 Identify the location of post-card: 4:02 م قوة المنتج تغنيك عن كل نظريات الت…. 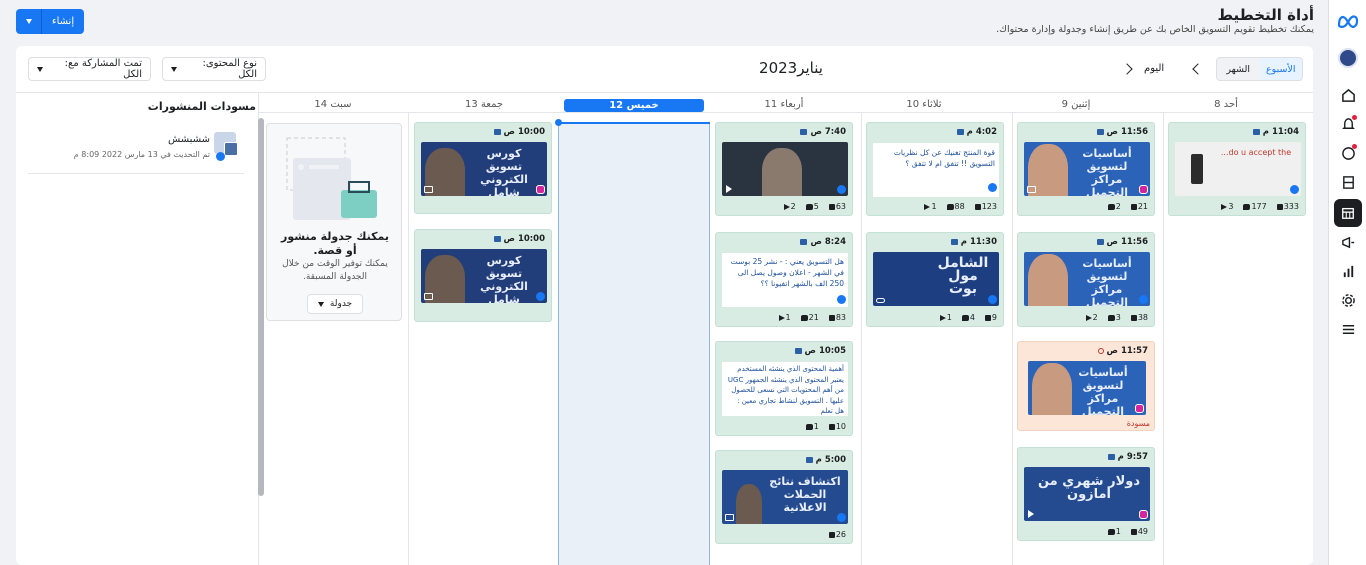
(935, 169).